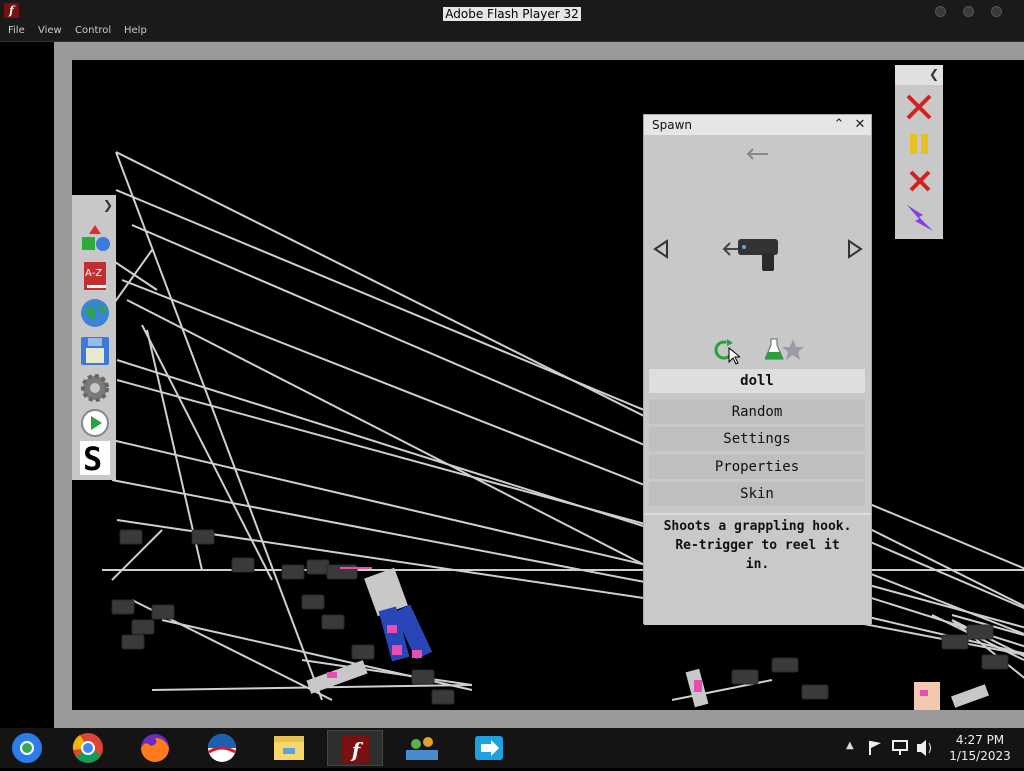  I want to click on window-title: Adobe Flash Player 32, so click(512, 14).